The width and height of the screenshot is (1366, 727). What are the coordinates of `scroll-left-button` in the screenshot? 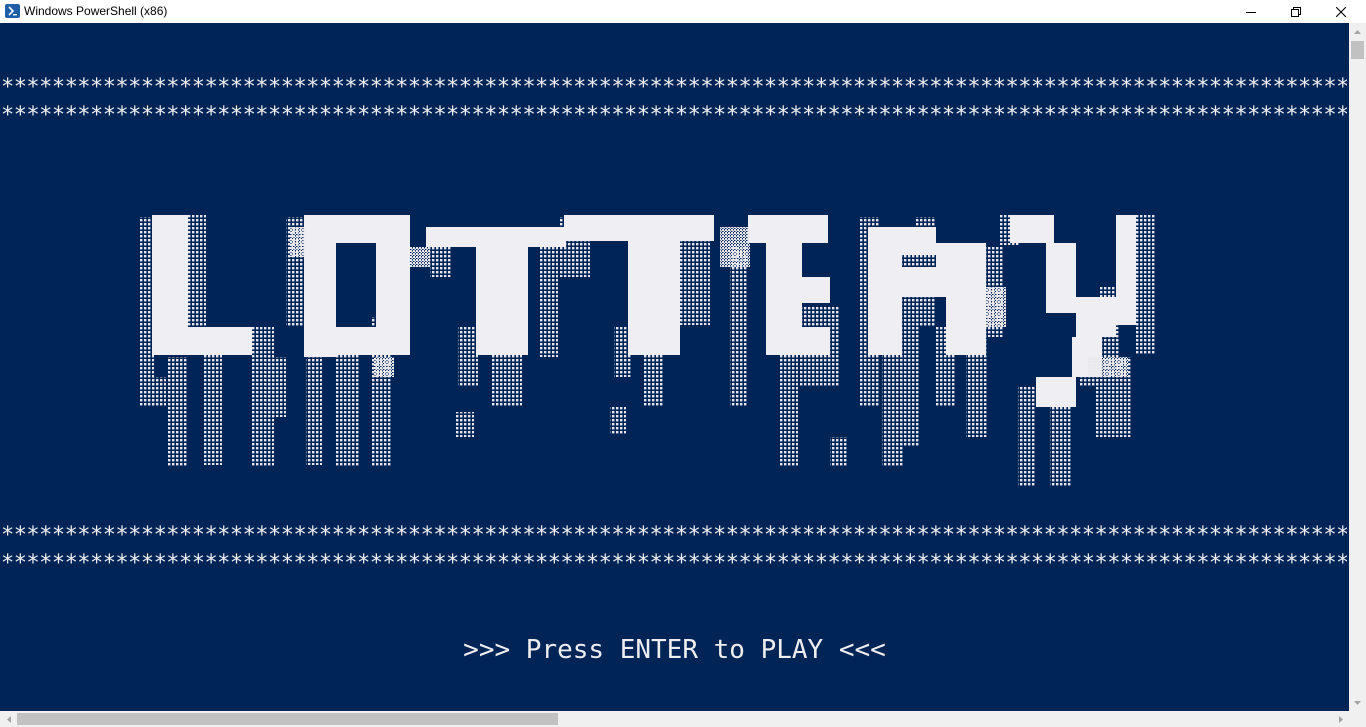 It's located at (8, 719).